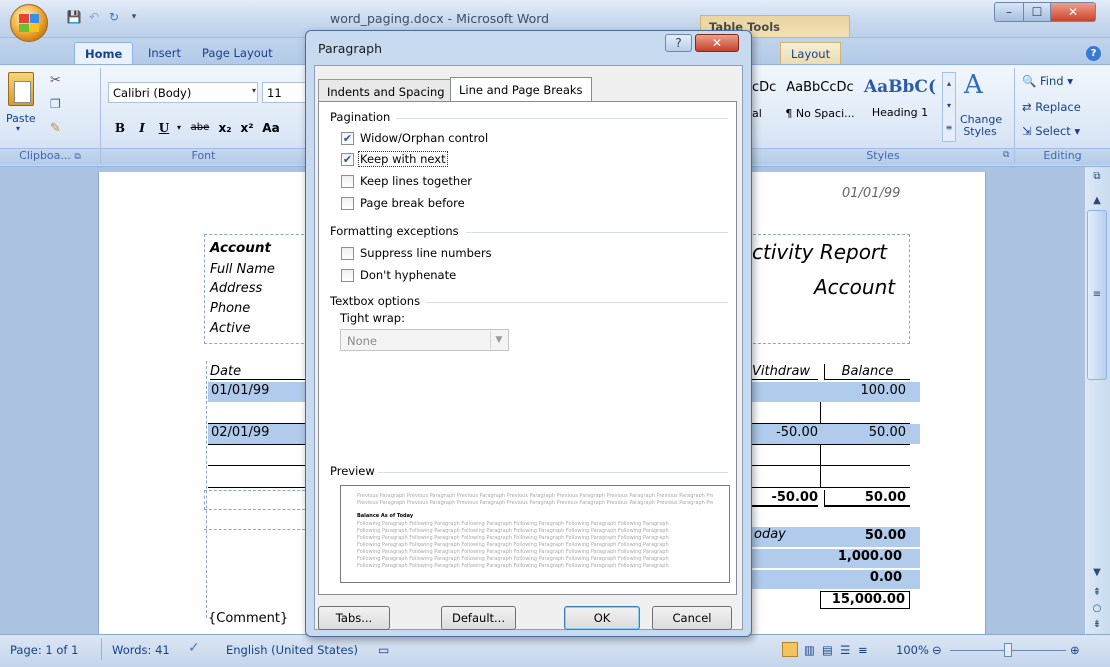  Describe the element at coordinates (1062, 156) in the screenshot. I see `editing-group-label: Editing` at that location.